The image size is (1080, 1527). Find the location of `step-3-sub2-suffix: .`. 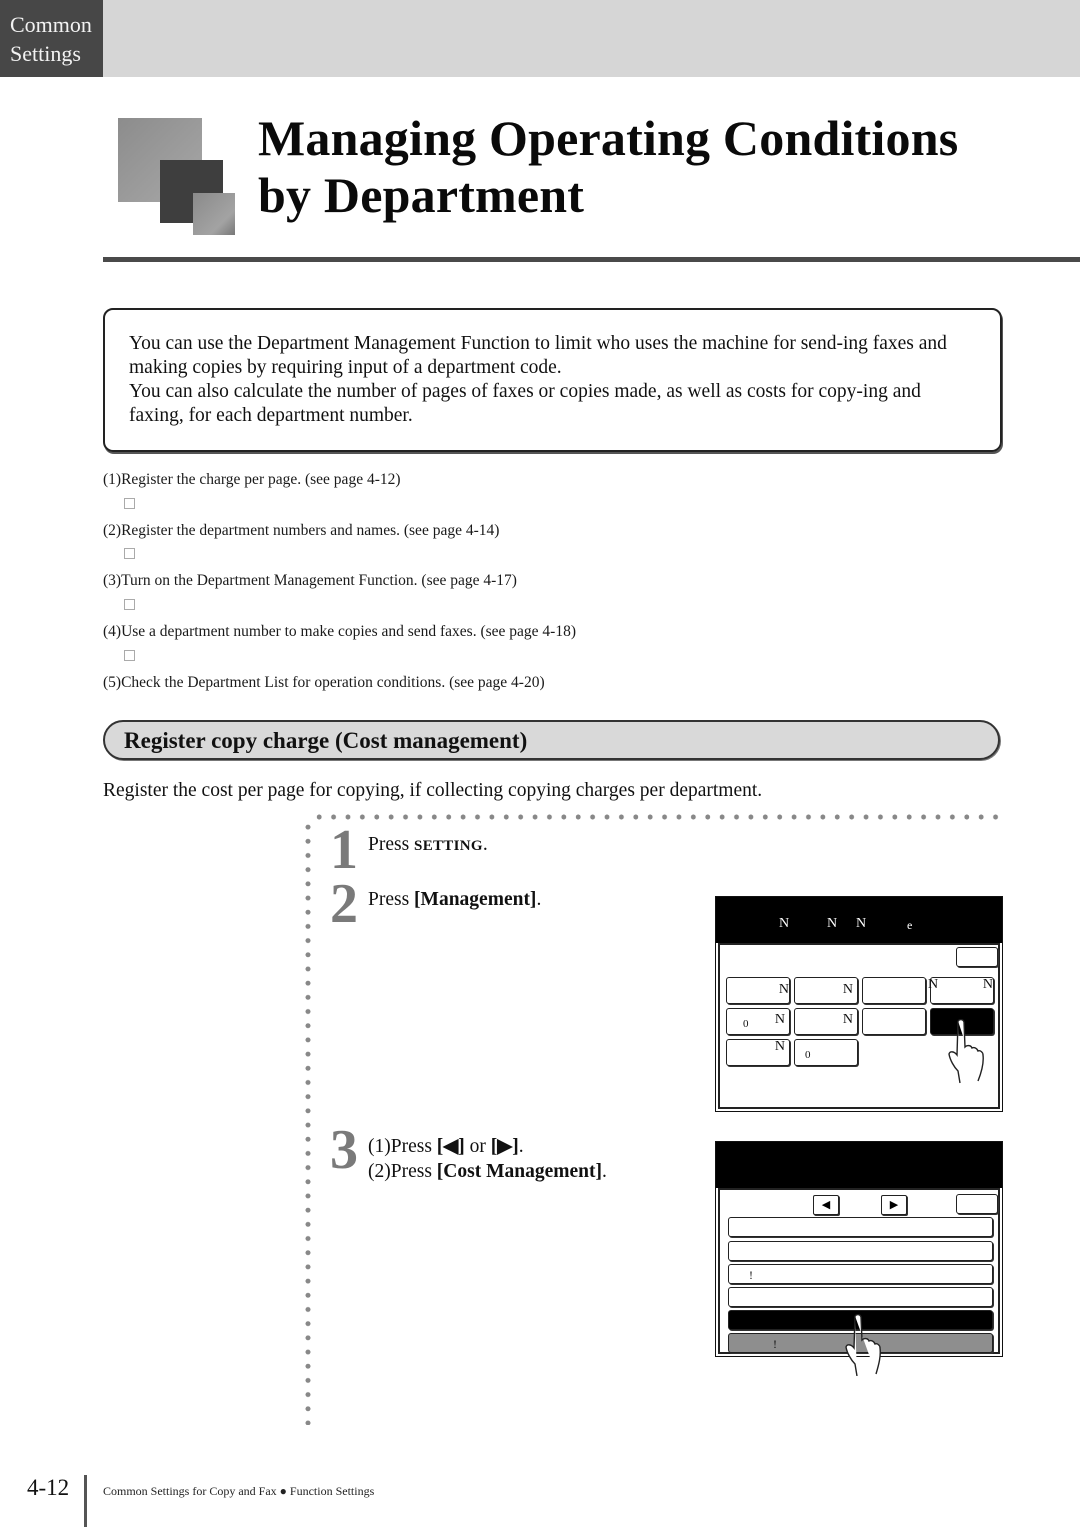

step-3-sub2-suffix: . is located at coordinates (604, 1171).